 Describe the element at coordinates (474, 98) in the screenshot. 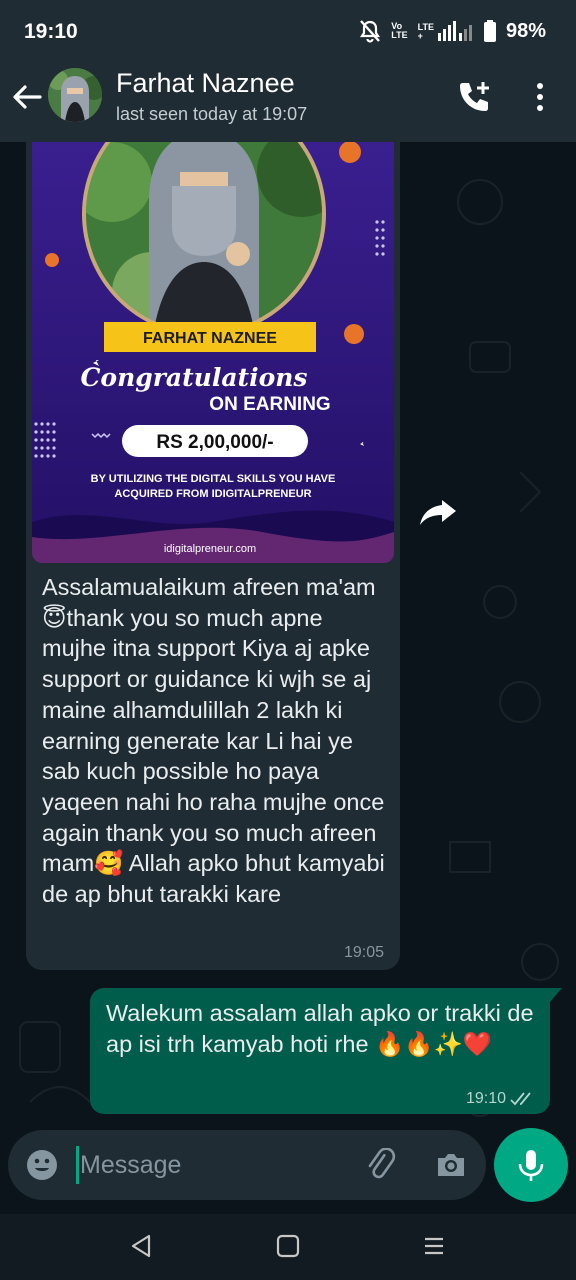

I see `add-call-icon` at that location.